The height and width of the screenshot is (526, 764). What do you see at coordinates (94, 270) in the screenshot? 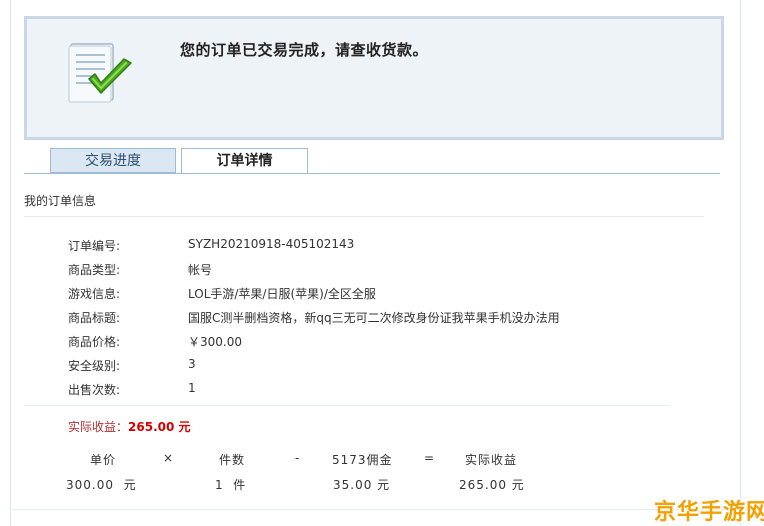
I see `info-label: 商品类型:` at bounding box center [94, 270].